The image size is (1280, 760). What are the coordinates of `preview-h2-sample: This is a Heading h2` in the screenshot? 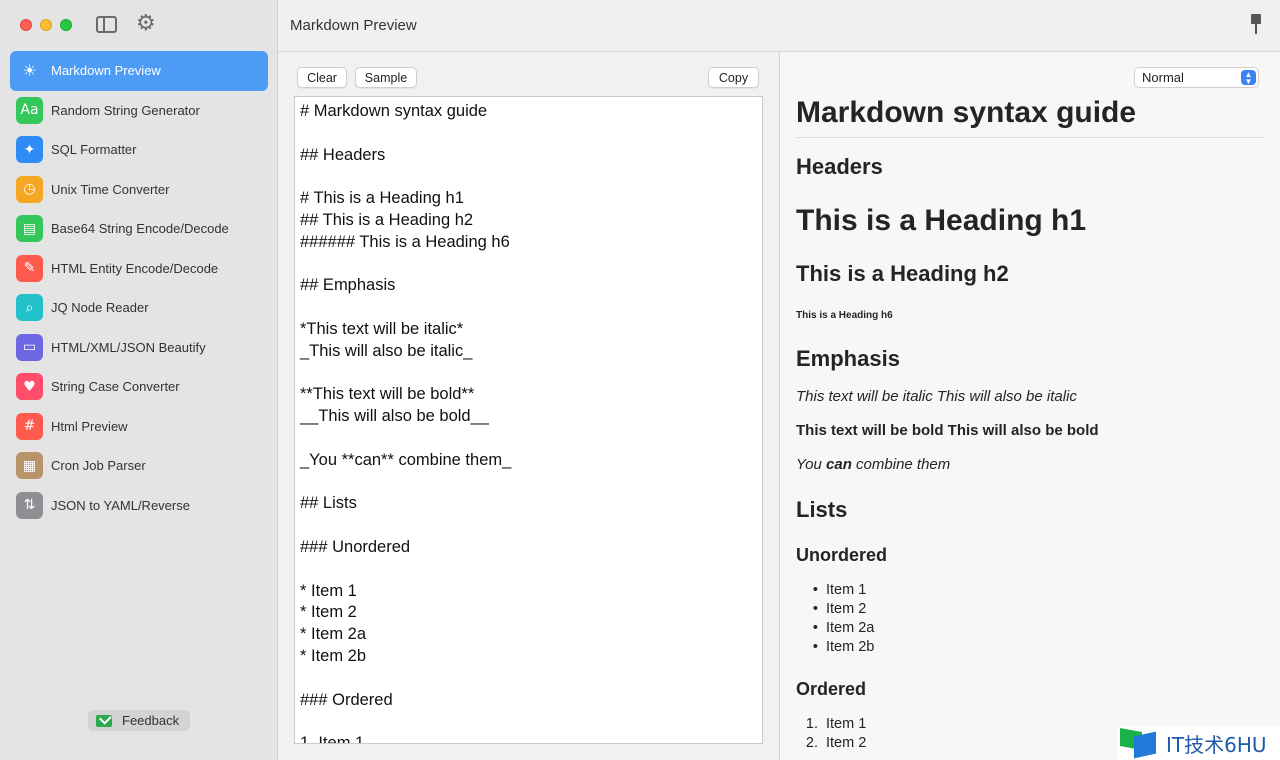 It's located at (902, 273).